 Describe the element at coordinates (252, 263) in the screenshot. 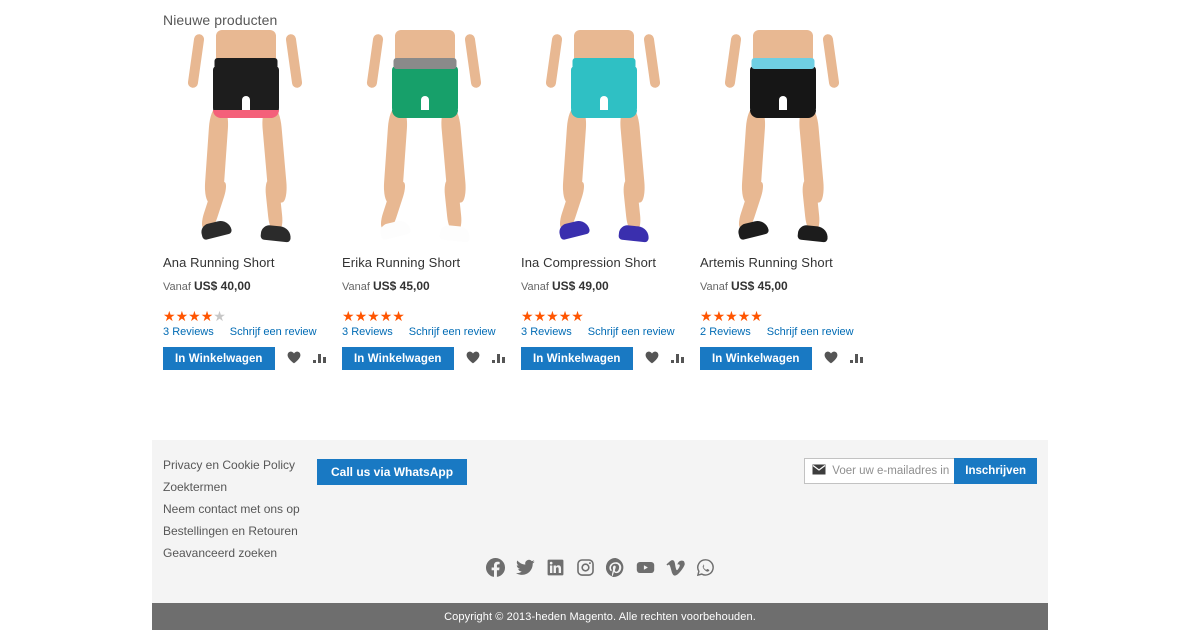

I see `product-name: Ana Running Short` at that location.